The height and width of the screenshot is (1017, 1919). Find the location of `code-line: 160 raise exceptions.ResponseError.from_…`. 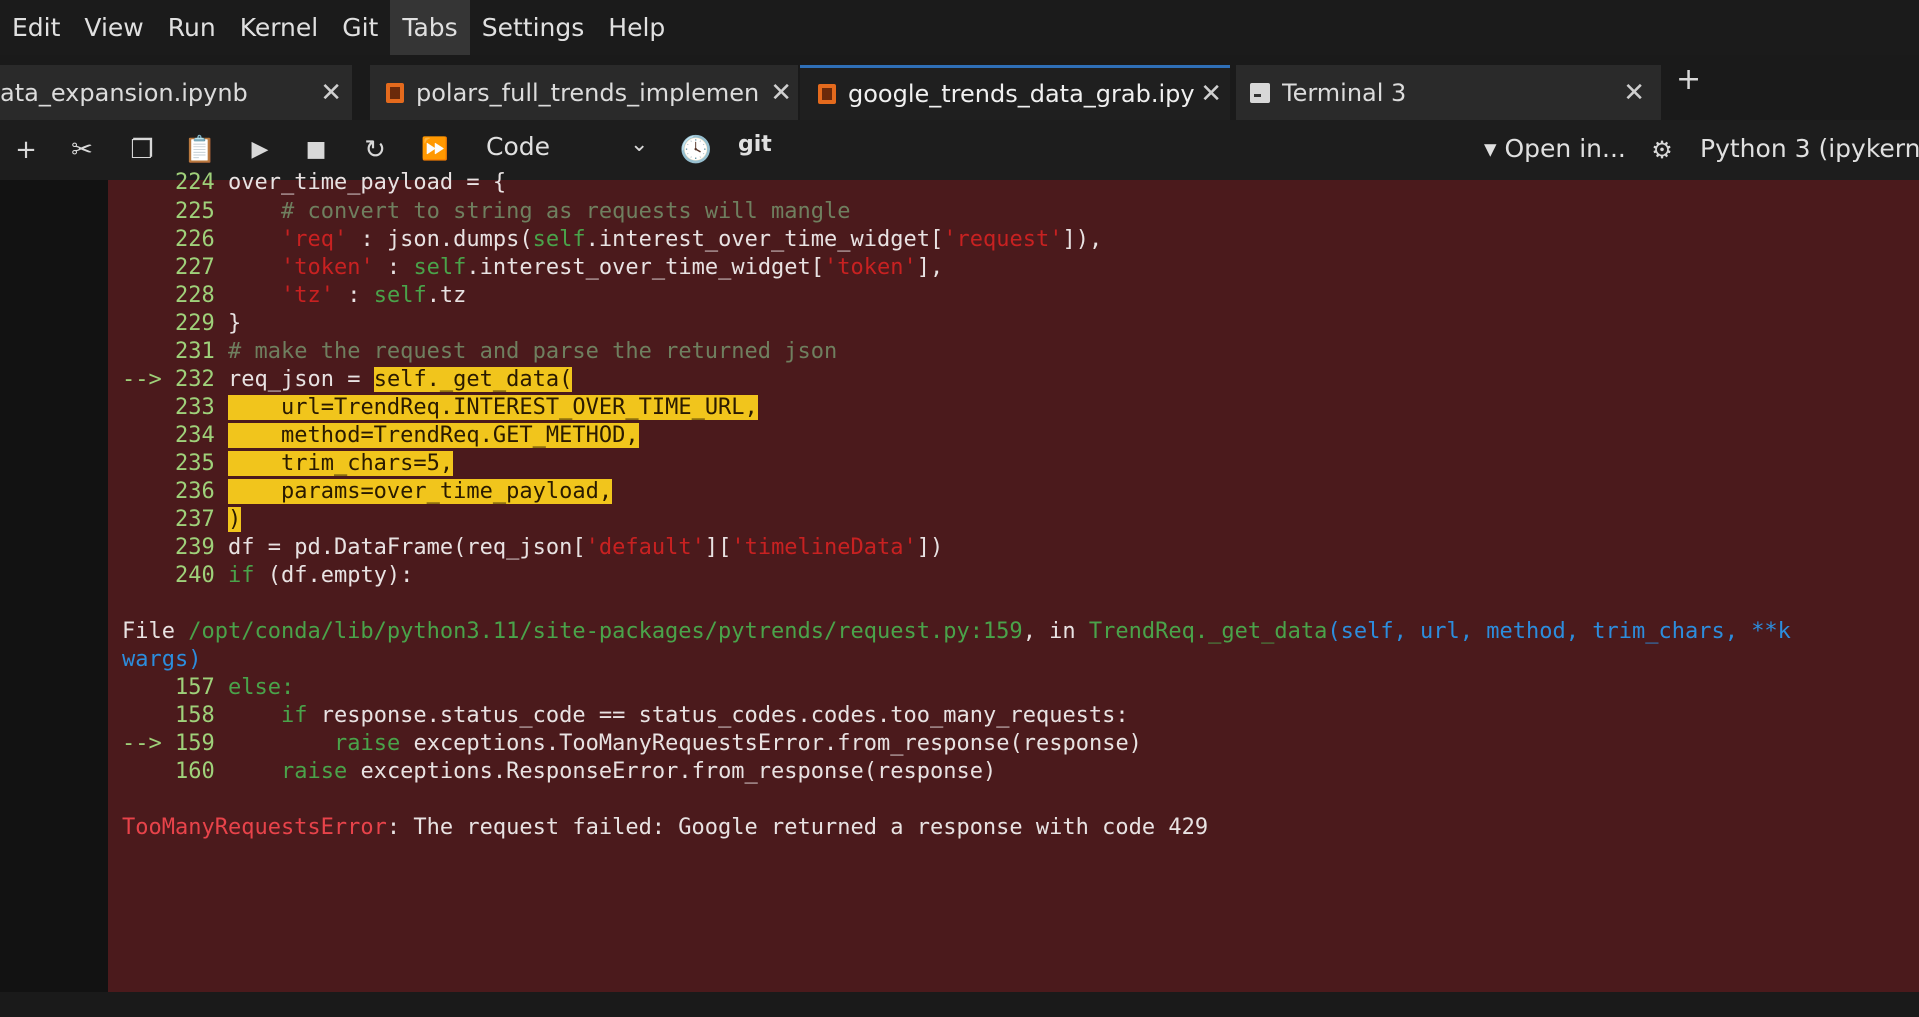

code-line: 160 raise exceptions.ResponseError.from_… is located at coordinates (585, 771).